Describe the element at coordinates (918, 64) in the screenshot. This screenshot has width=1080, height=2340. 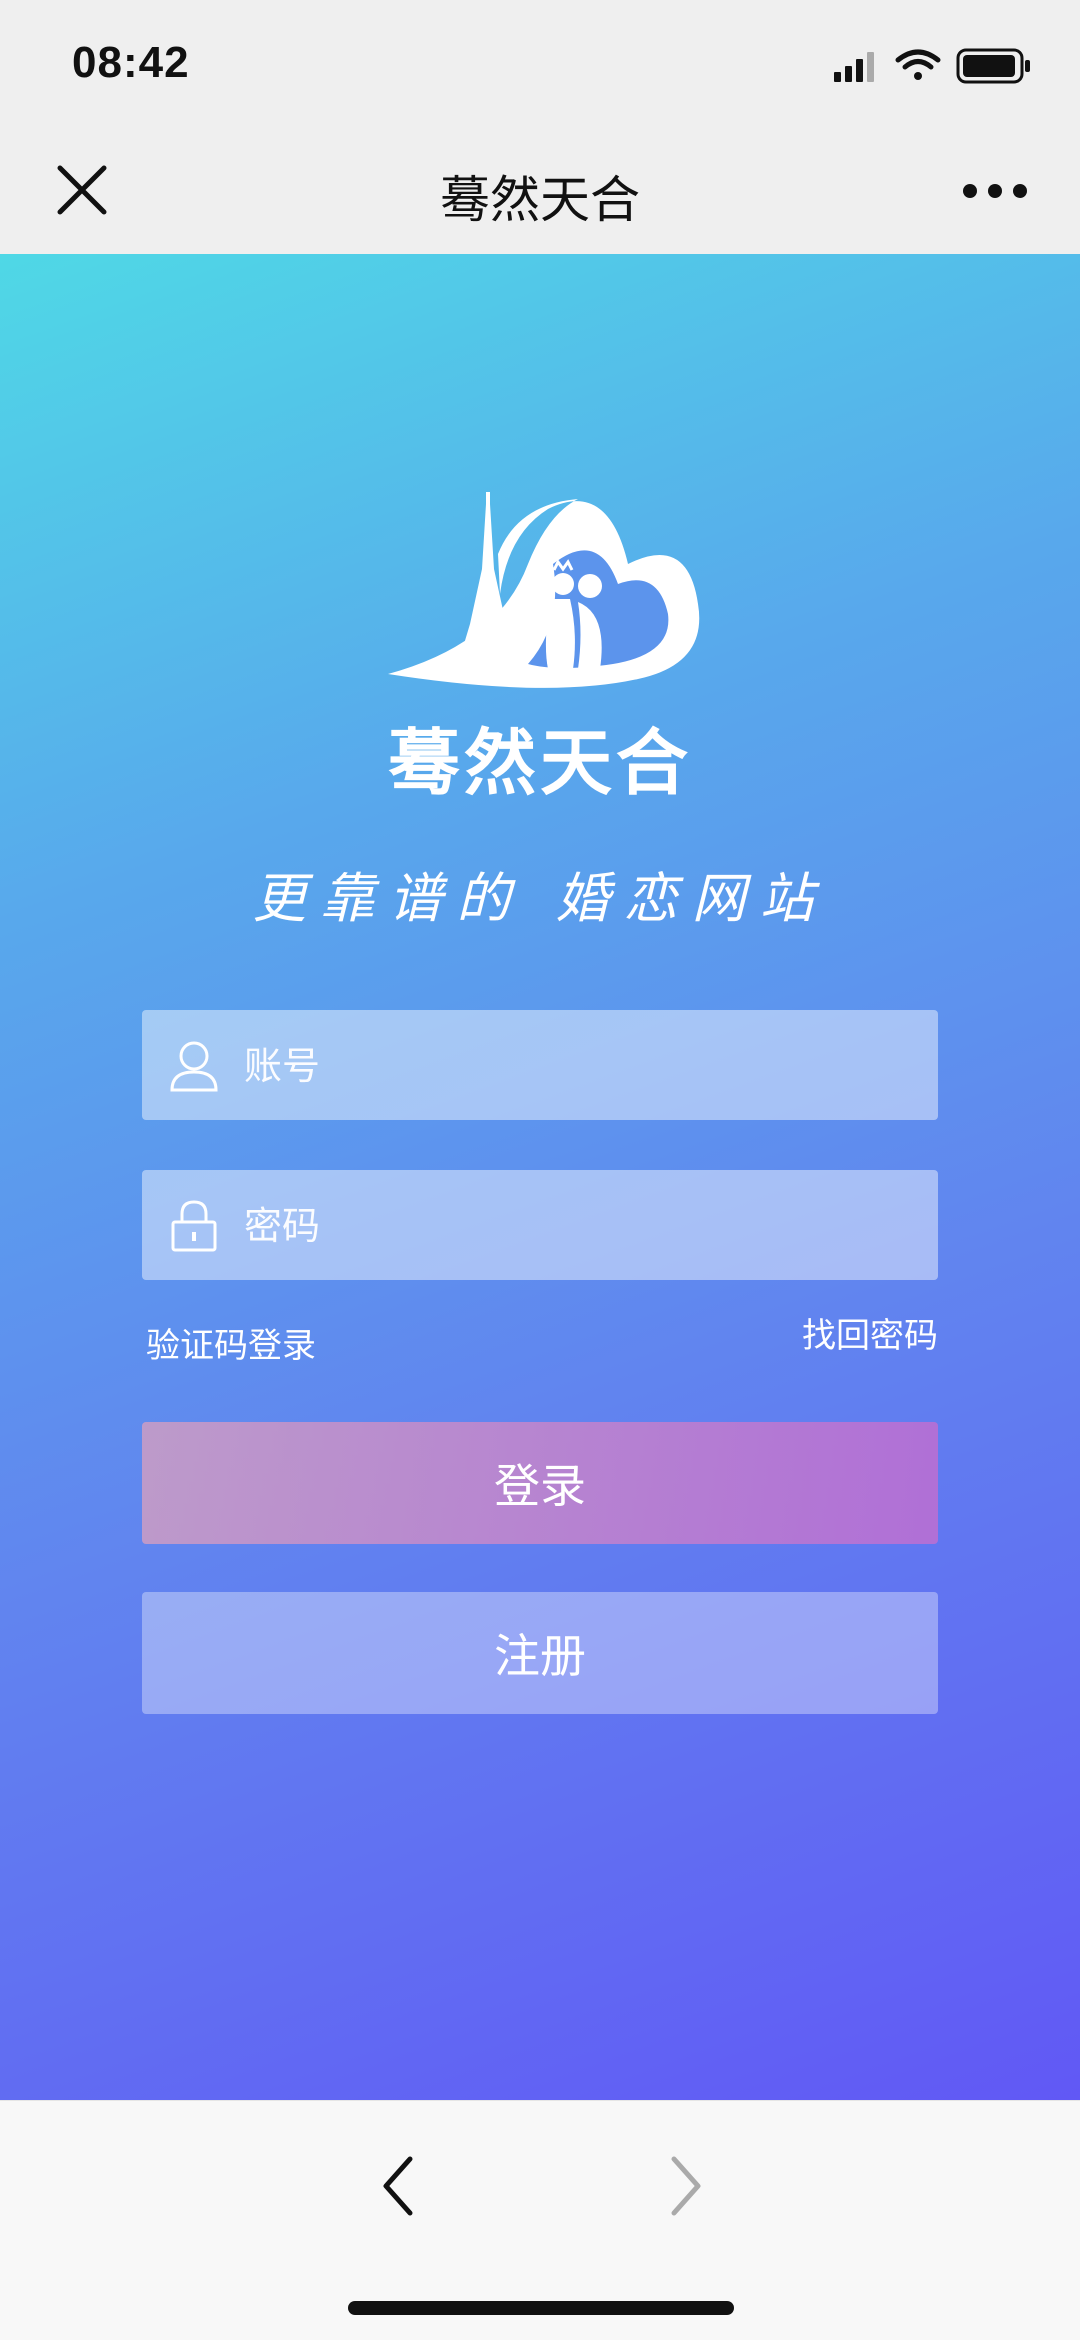
I see `wifi-icon` at that location.